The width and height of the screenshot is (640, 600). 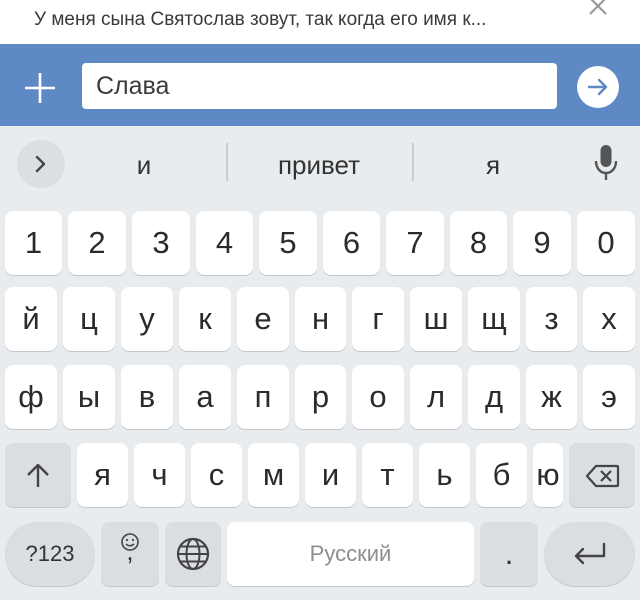 I want to click on key-letter: т, so click(x=387, y=475).